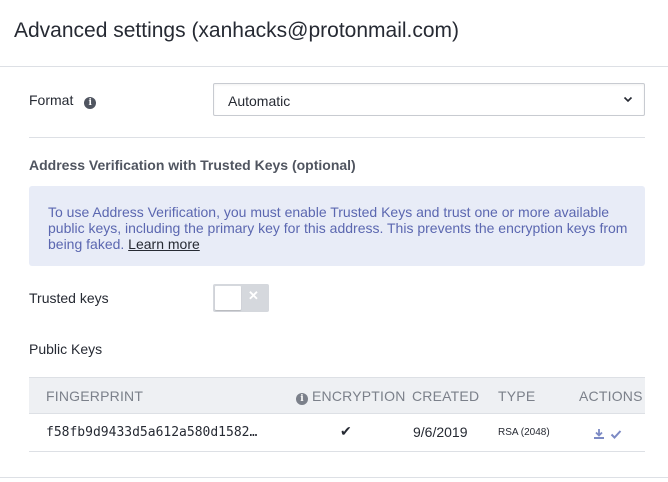 Image resolution: width=668 pixels, height=482 pixels. What do you see at coordinates (611, 396) in the screenshot?
I see `column-header-actions: ACTIONS` at bounding box center [611, 396].